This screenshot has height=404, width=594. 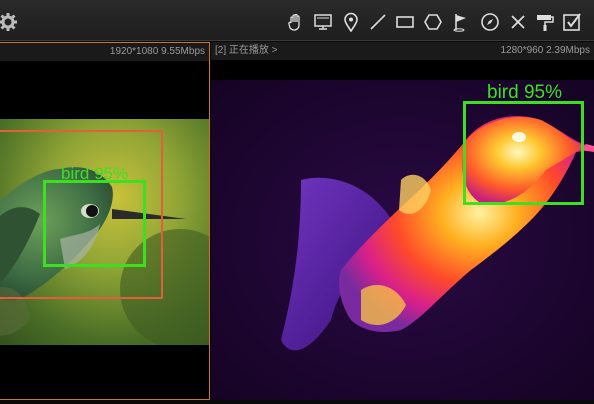 What do you see at coordinates (433, 22) in the screenshot?
I see `polygon-draw-icon` at bounding box center [433, 22].